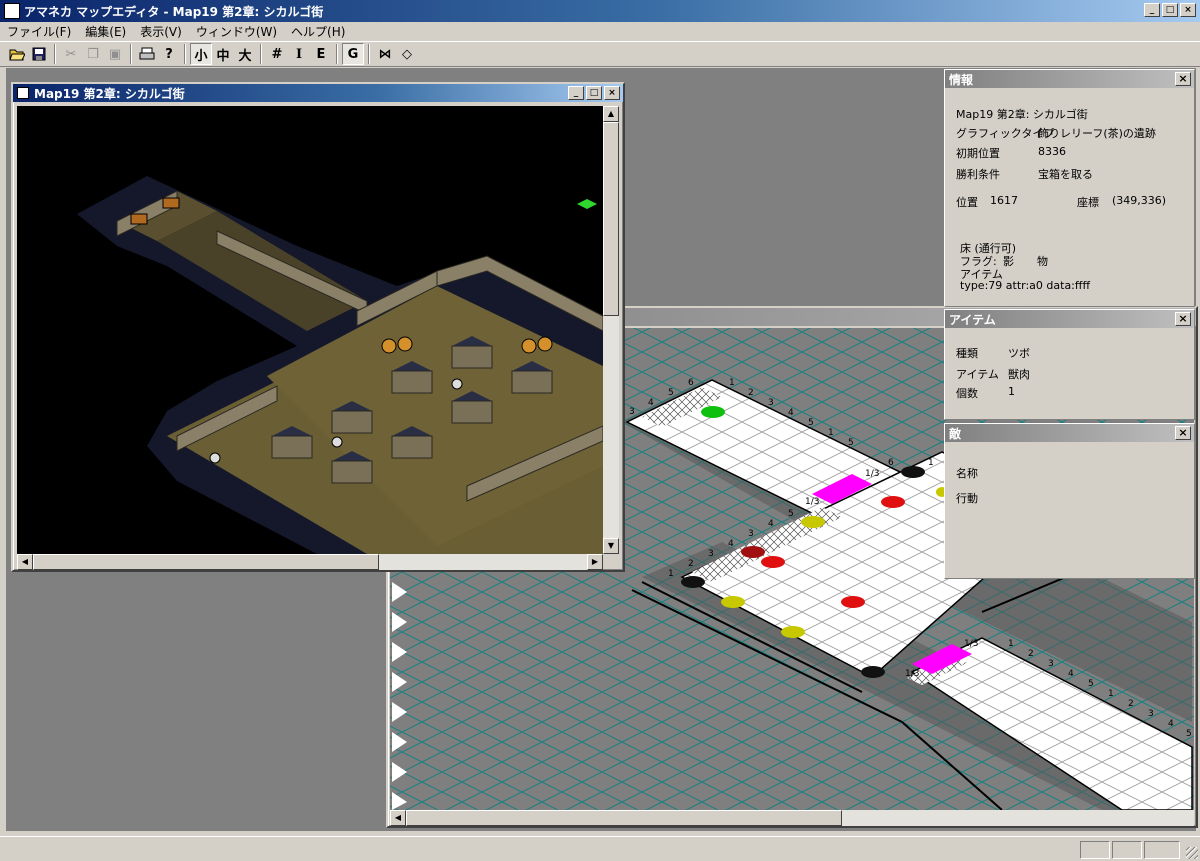 The height and width of the screenshot is (861, 1200). I want to click on grid-icon: #, so click(277, 54).